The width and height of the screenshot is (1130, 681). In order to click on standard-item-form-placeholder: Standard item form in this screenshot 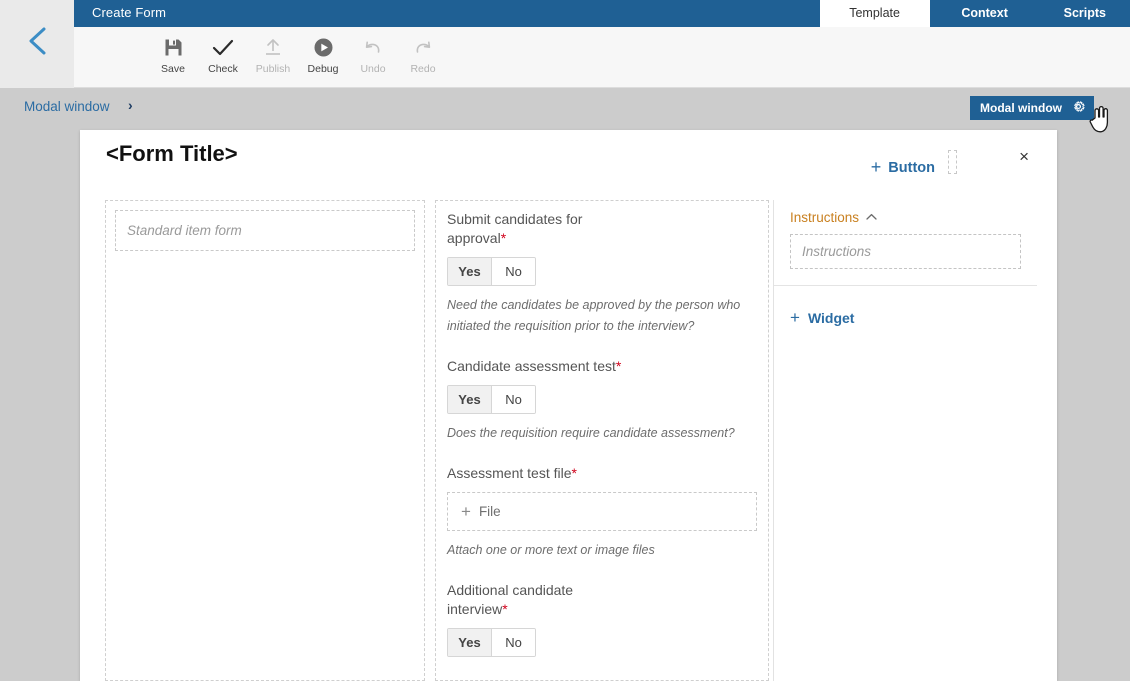, I will do `click(265, 230)`.